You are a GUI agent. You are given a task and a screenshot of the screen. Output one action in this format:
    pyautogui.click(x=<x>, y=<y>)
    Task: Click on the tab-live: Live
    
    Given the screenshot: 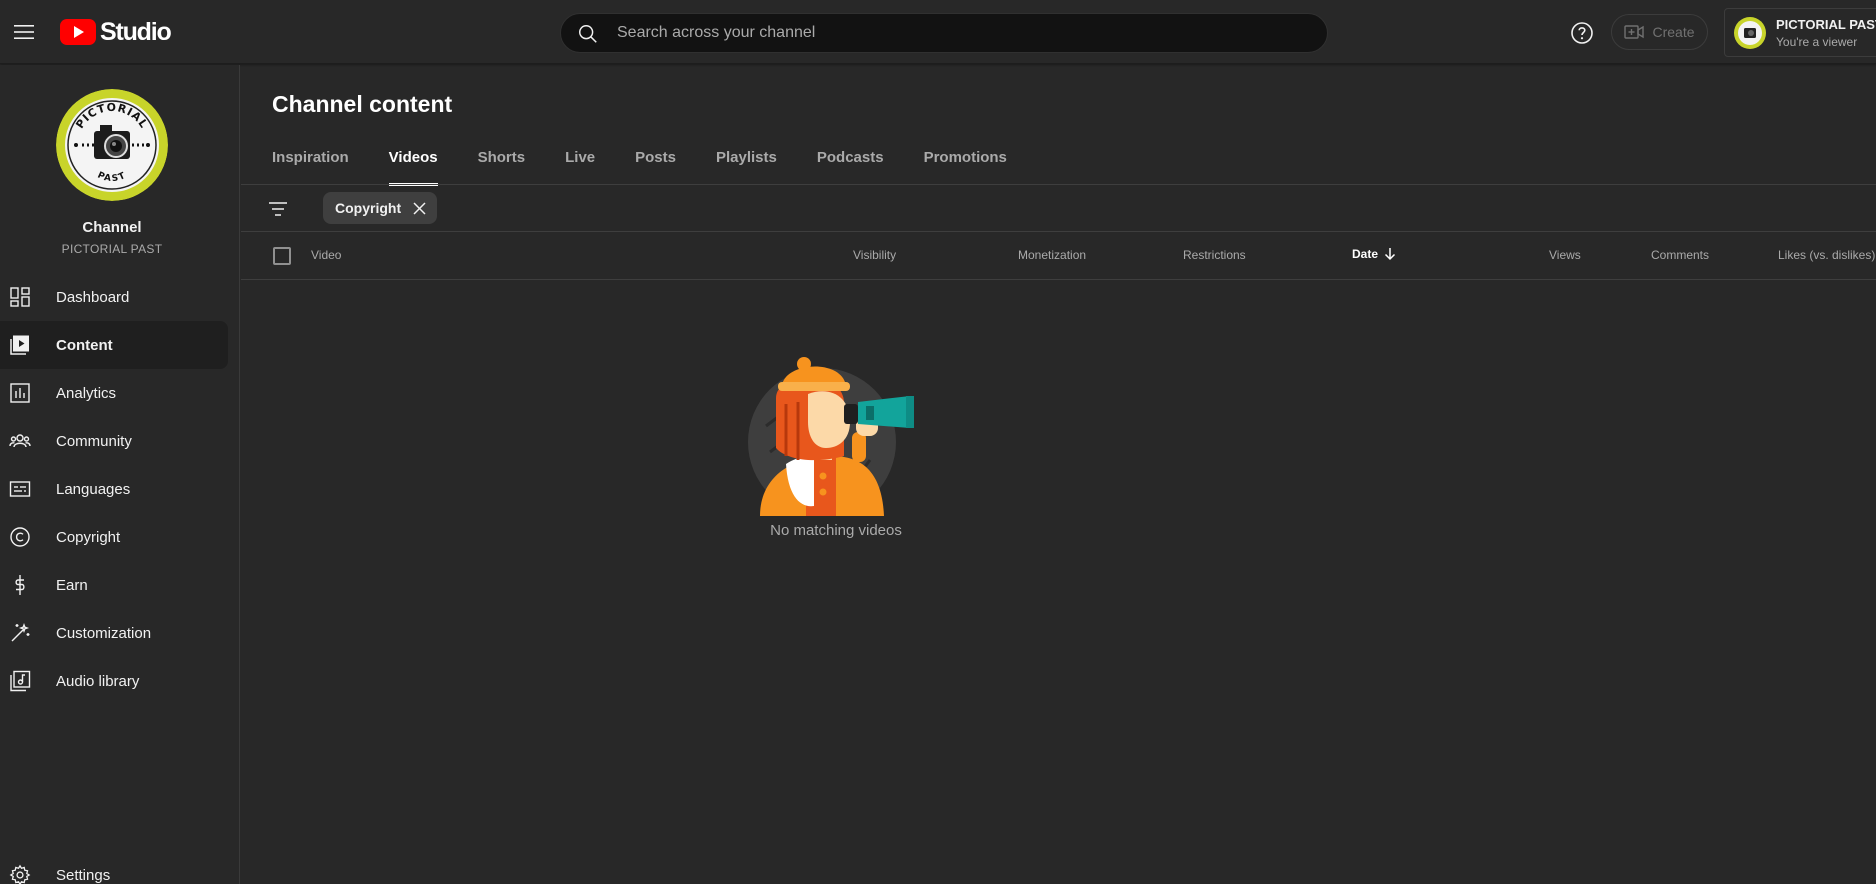 What is the action you would take?
    pyautogui.click(x=580, y=166)
    